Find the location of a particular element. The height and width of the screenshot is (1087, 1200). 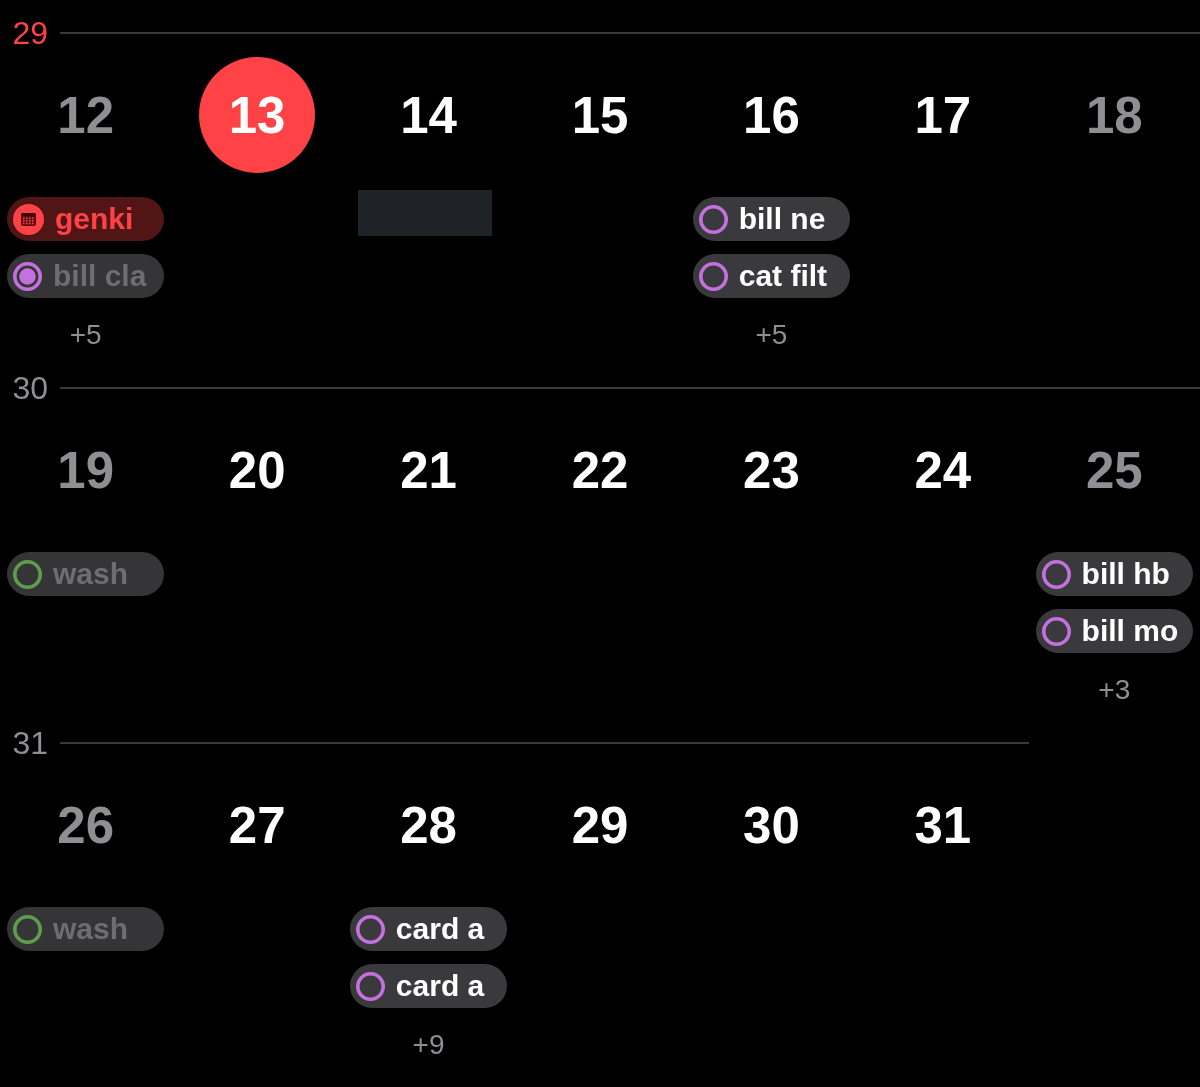

day-number: 12 is located at coordinates (86, 115).